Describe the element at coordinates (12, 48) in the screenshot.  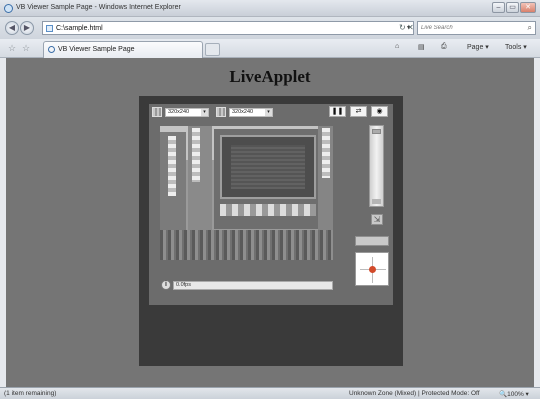
I see `favorites-star-icon: ☆` at that location.